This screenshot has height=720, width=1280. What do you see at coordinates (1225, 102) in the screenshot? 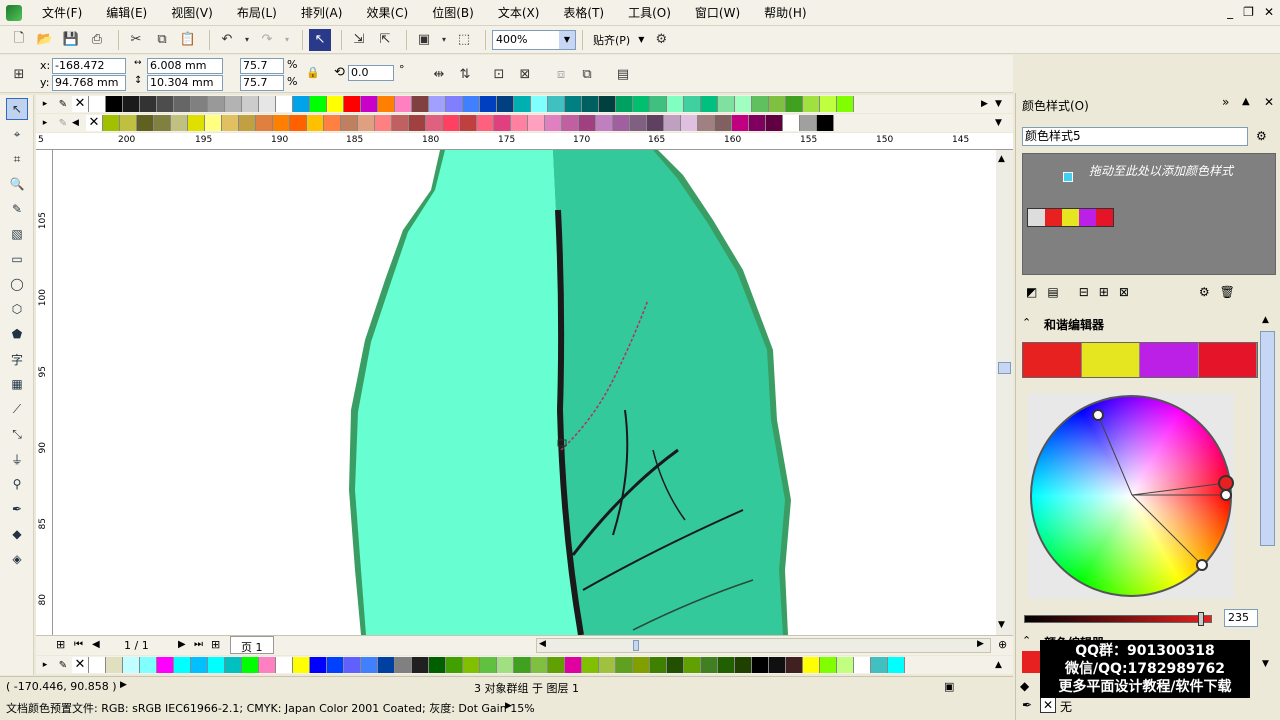
I see `docker-expand-icon: »` at bounding box center [1225, 102].